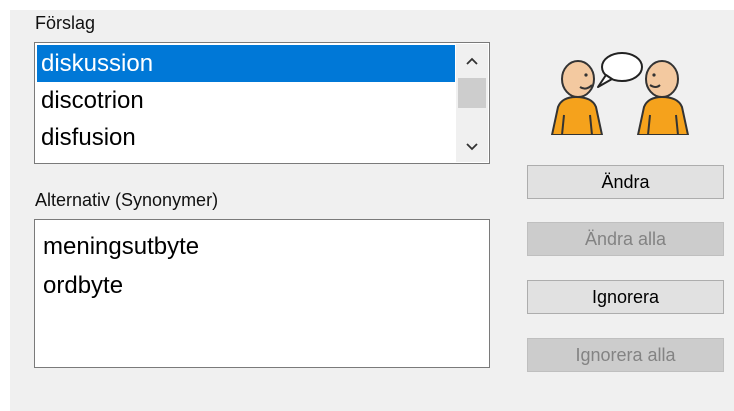  I want to click on alternatives-label: Alternativ (Synonymer), so click(127, 200).